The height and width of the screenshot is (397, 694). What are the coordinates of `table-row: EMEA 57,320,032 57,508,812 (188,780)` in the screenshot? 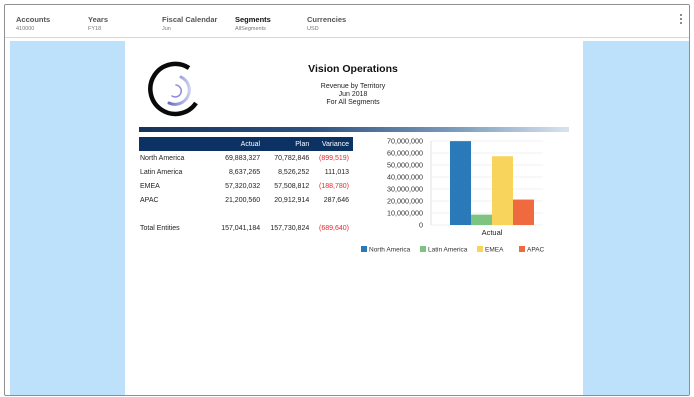 It's located at (246, 186).